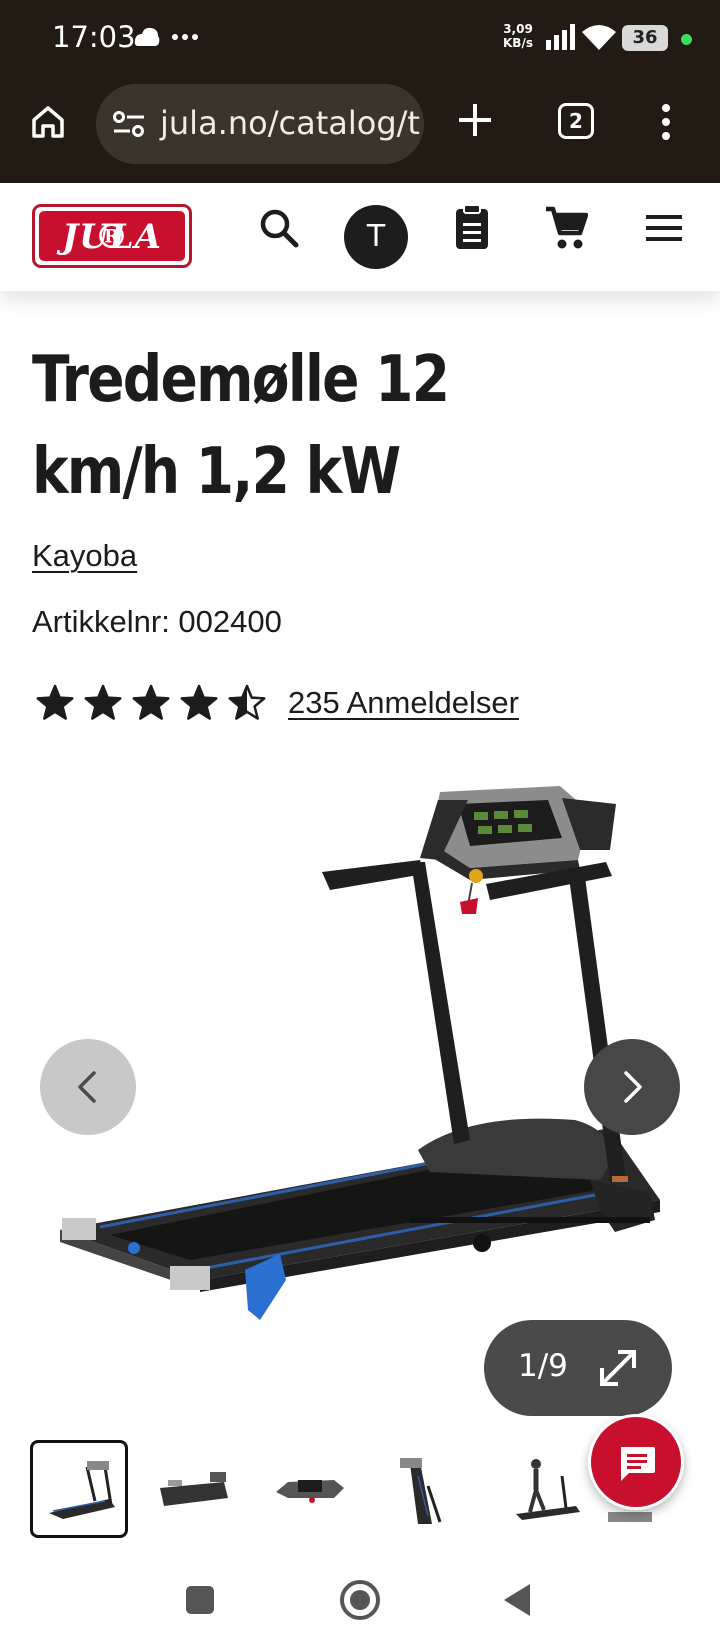  I want to click on status-time: 17:03, so click(94, 37).